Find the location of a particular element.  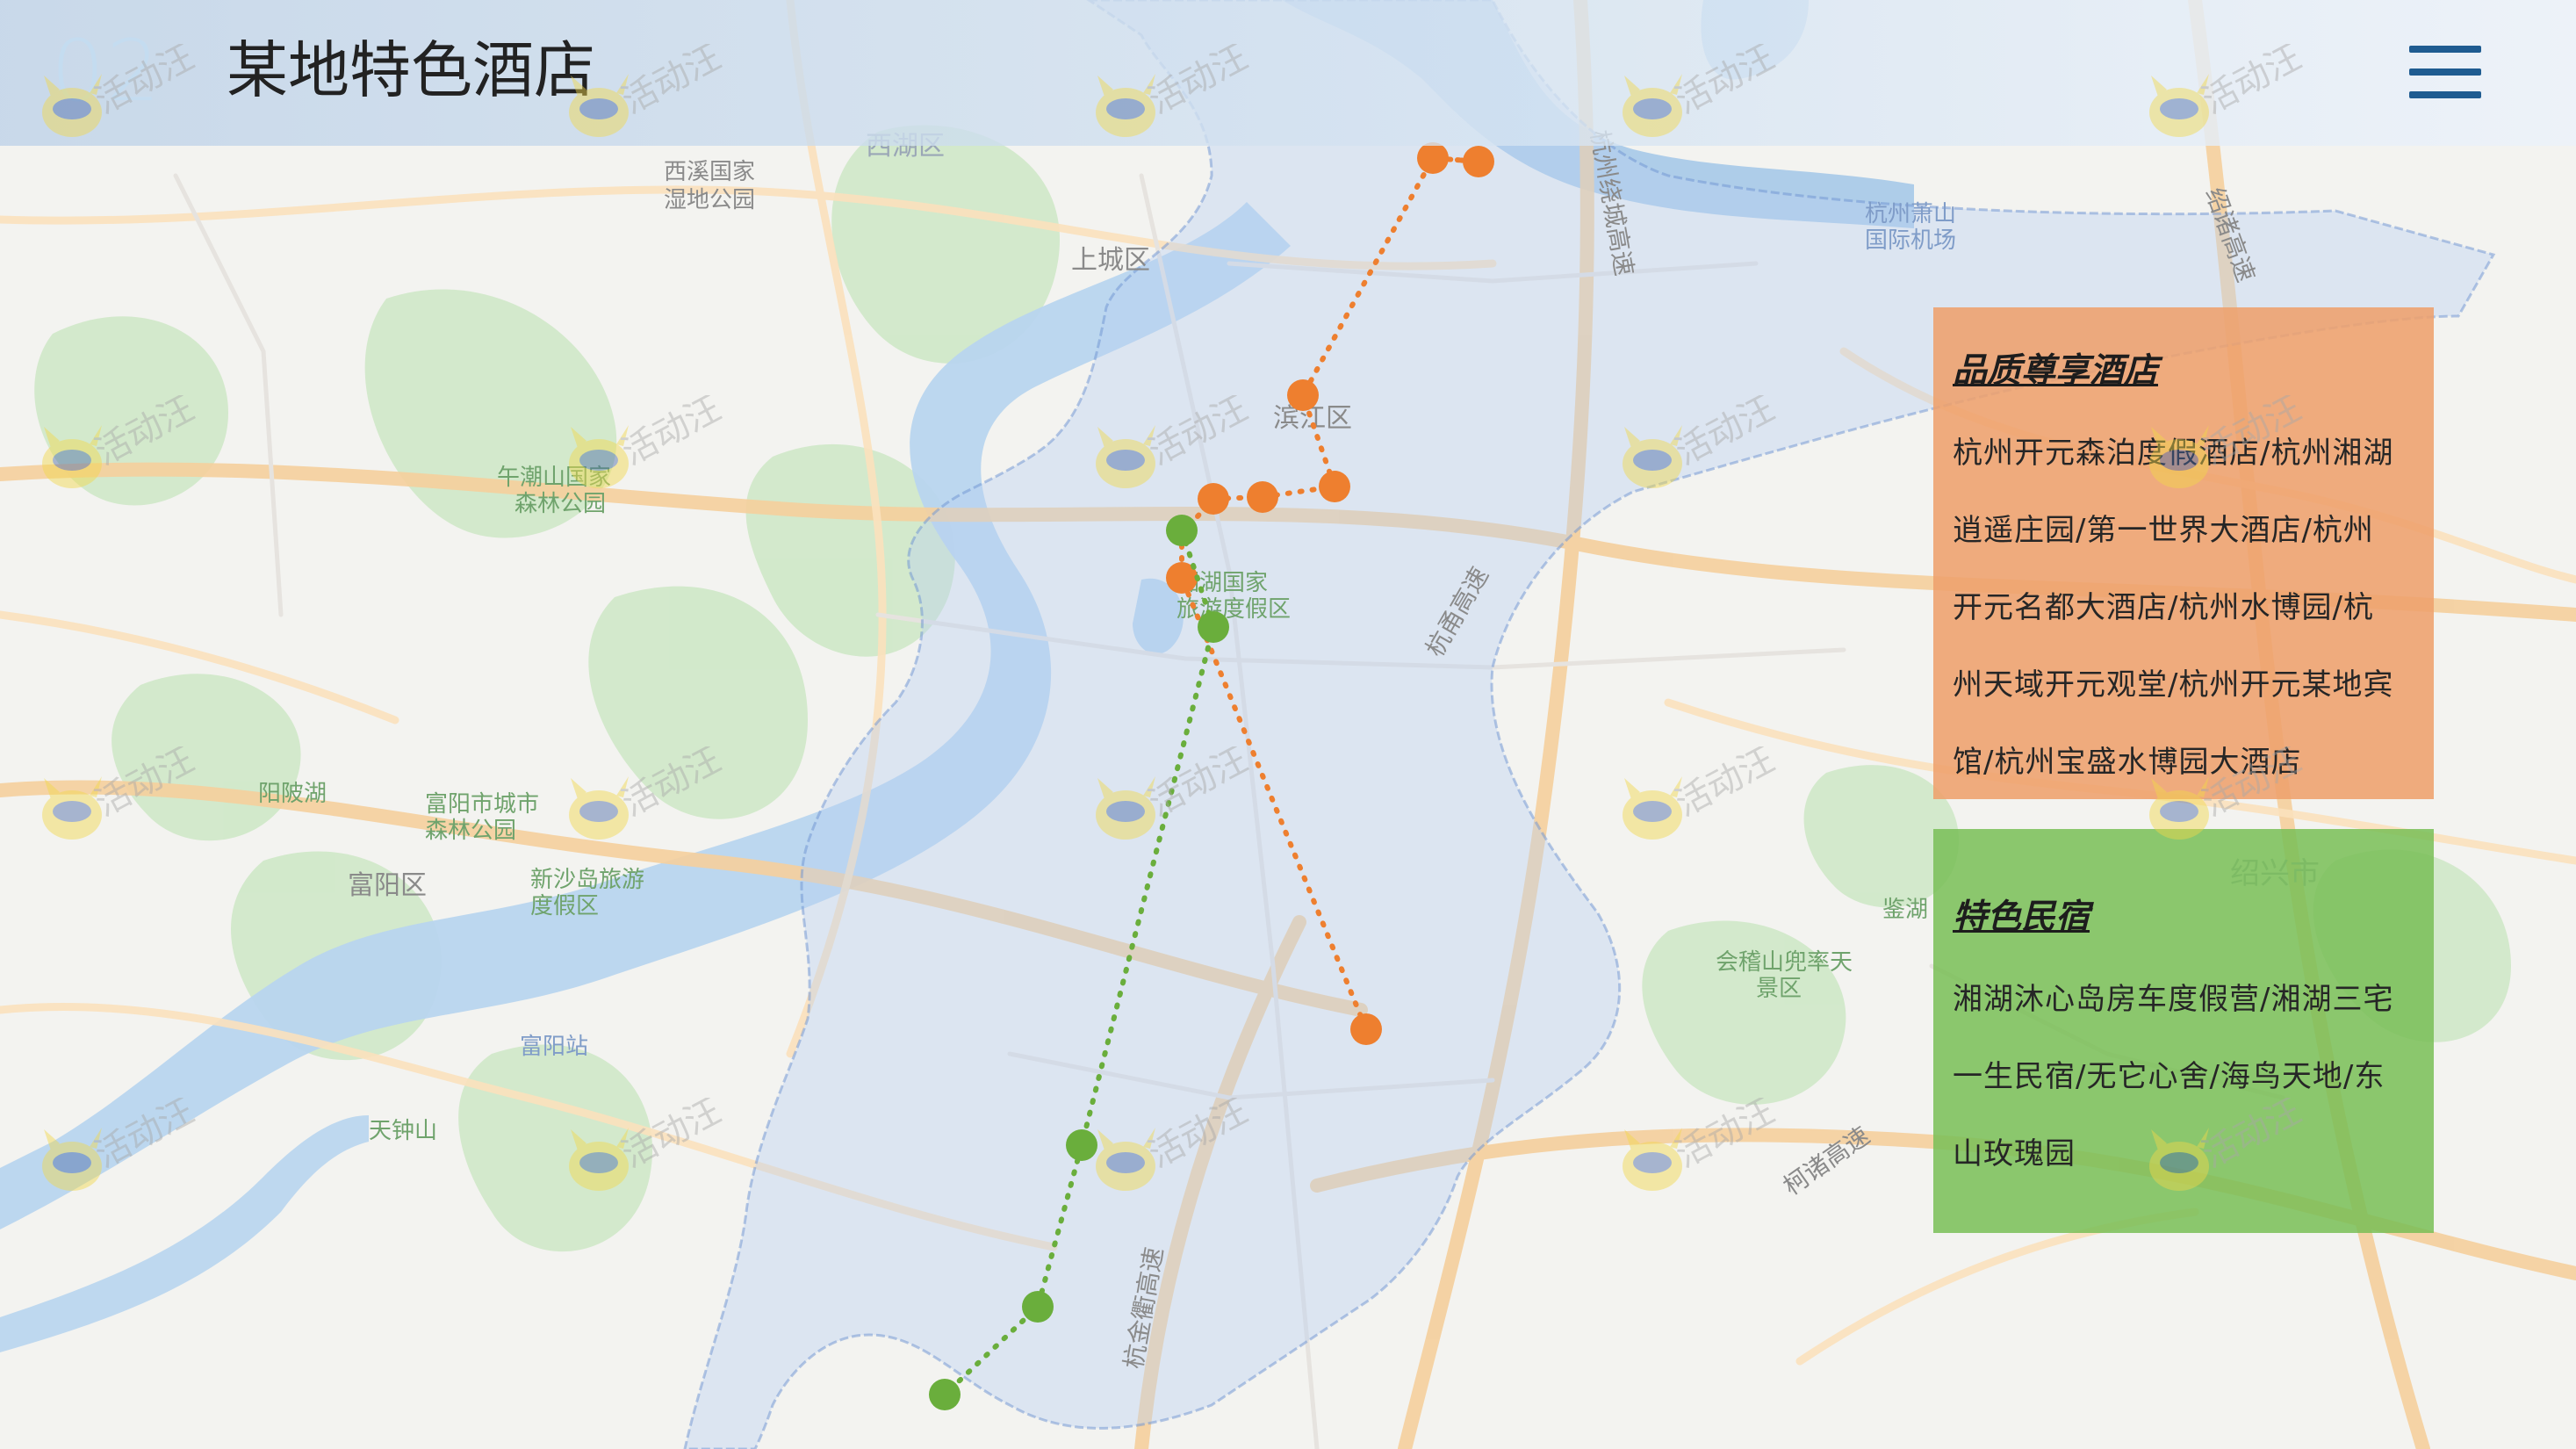

featured-bnb-list: 湘湖沐心岛房车度假营/湘湖三宅 一生民宿/无它心舍/海鸟天地/东 山玫瑰园 is located at coordinates (2183, 1077).